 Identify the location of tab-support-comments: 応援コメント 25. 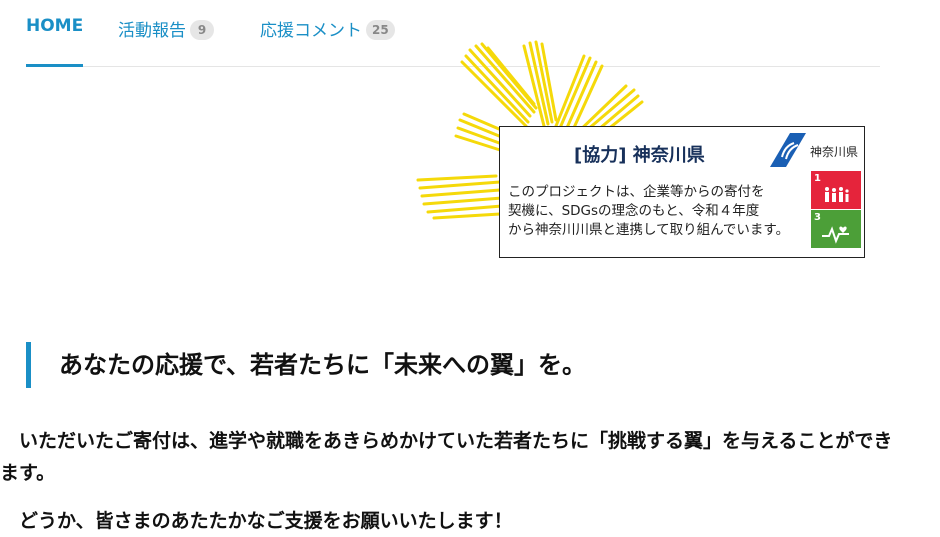
(327, 41).